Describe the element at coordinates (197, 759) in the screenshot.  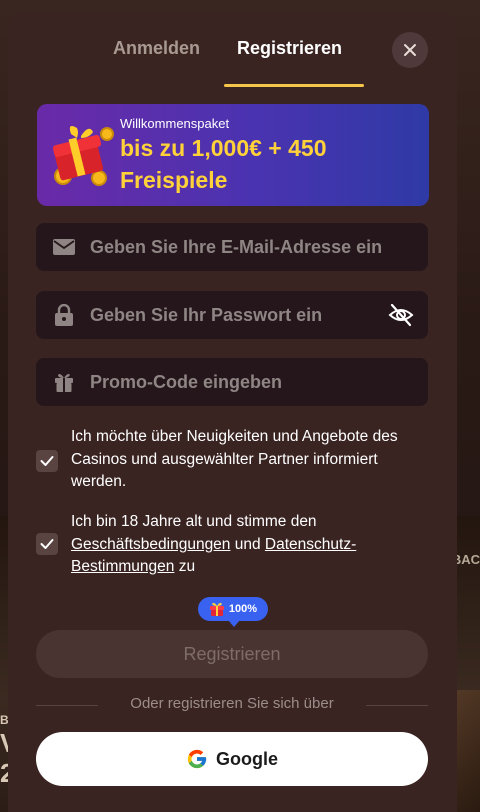
I see `google-icon` at that location.